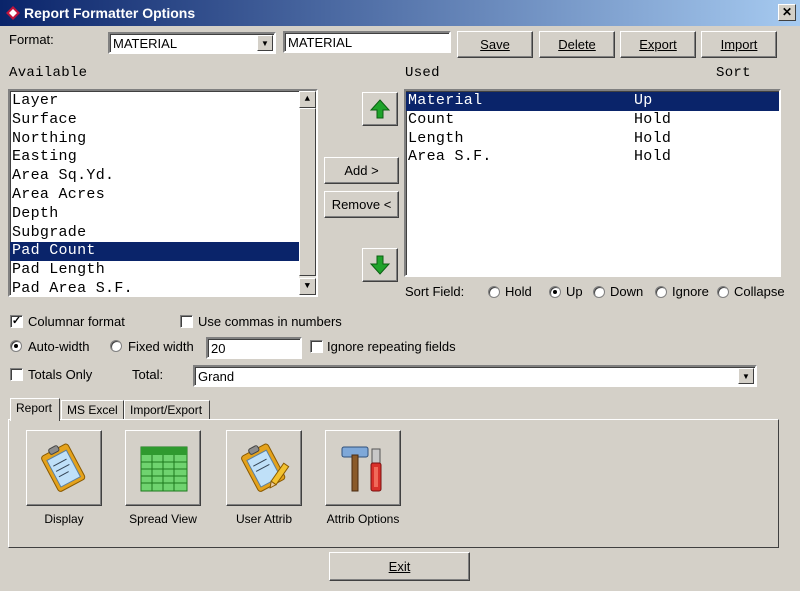  What do you see at coordinates (154, 214) in the screenshot?
I see `list-item: Depth` at bounding box center [154, 214].